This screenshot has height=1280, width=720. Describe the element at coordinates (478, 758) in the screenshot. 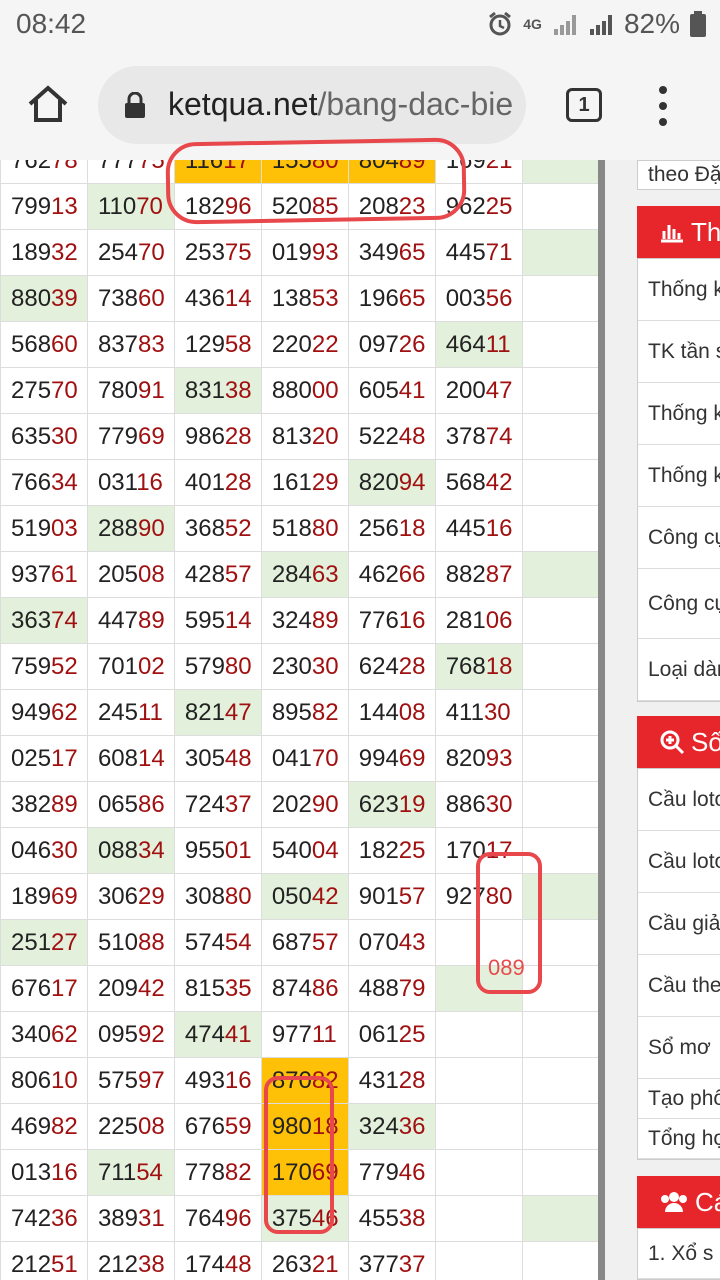

I see `table-cell: 82093` at that location.